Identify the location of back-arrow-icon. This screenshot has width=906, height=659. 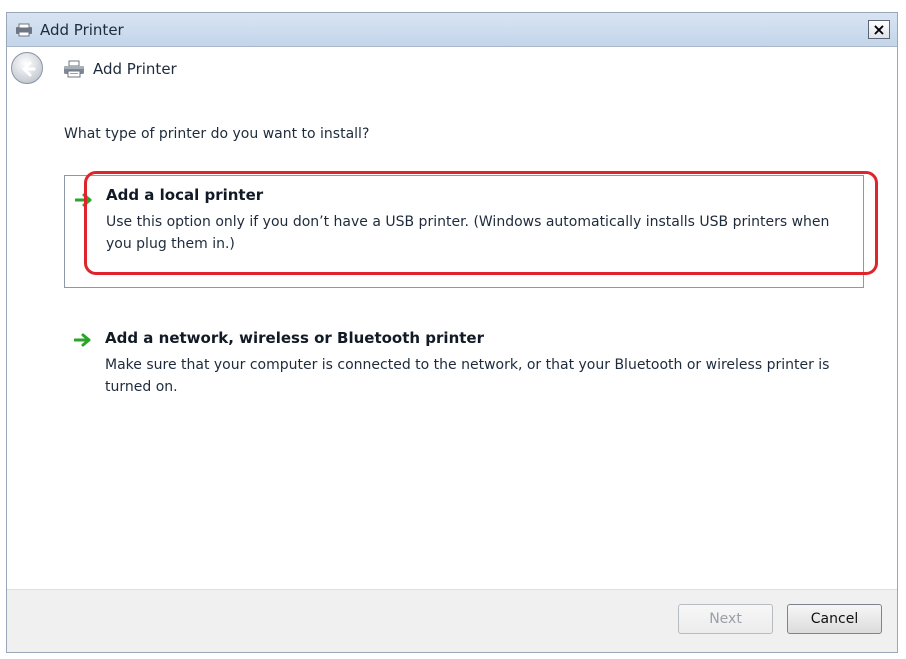
(29, 69).